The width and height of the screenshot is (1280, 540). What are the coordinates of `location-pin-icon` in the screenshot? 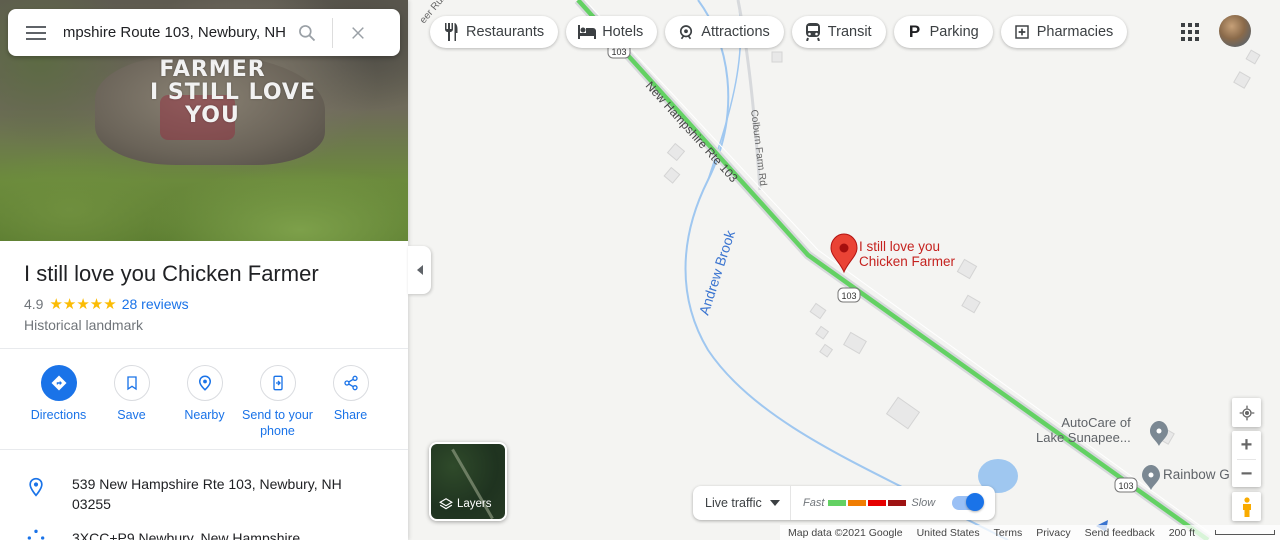 It's located at (36, 494).